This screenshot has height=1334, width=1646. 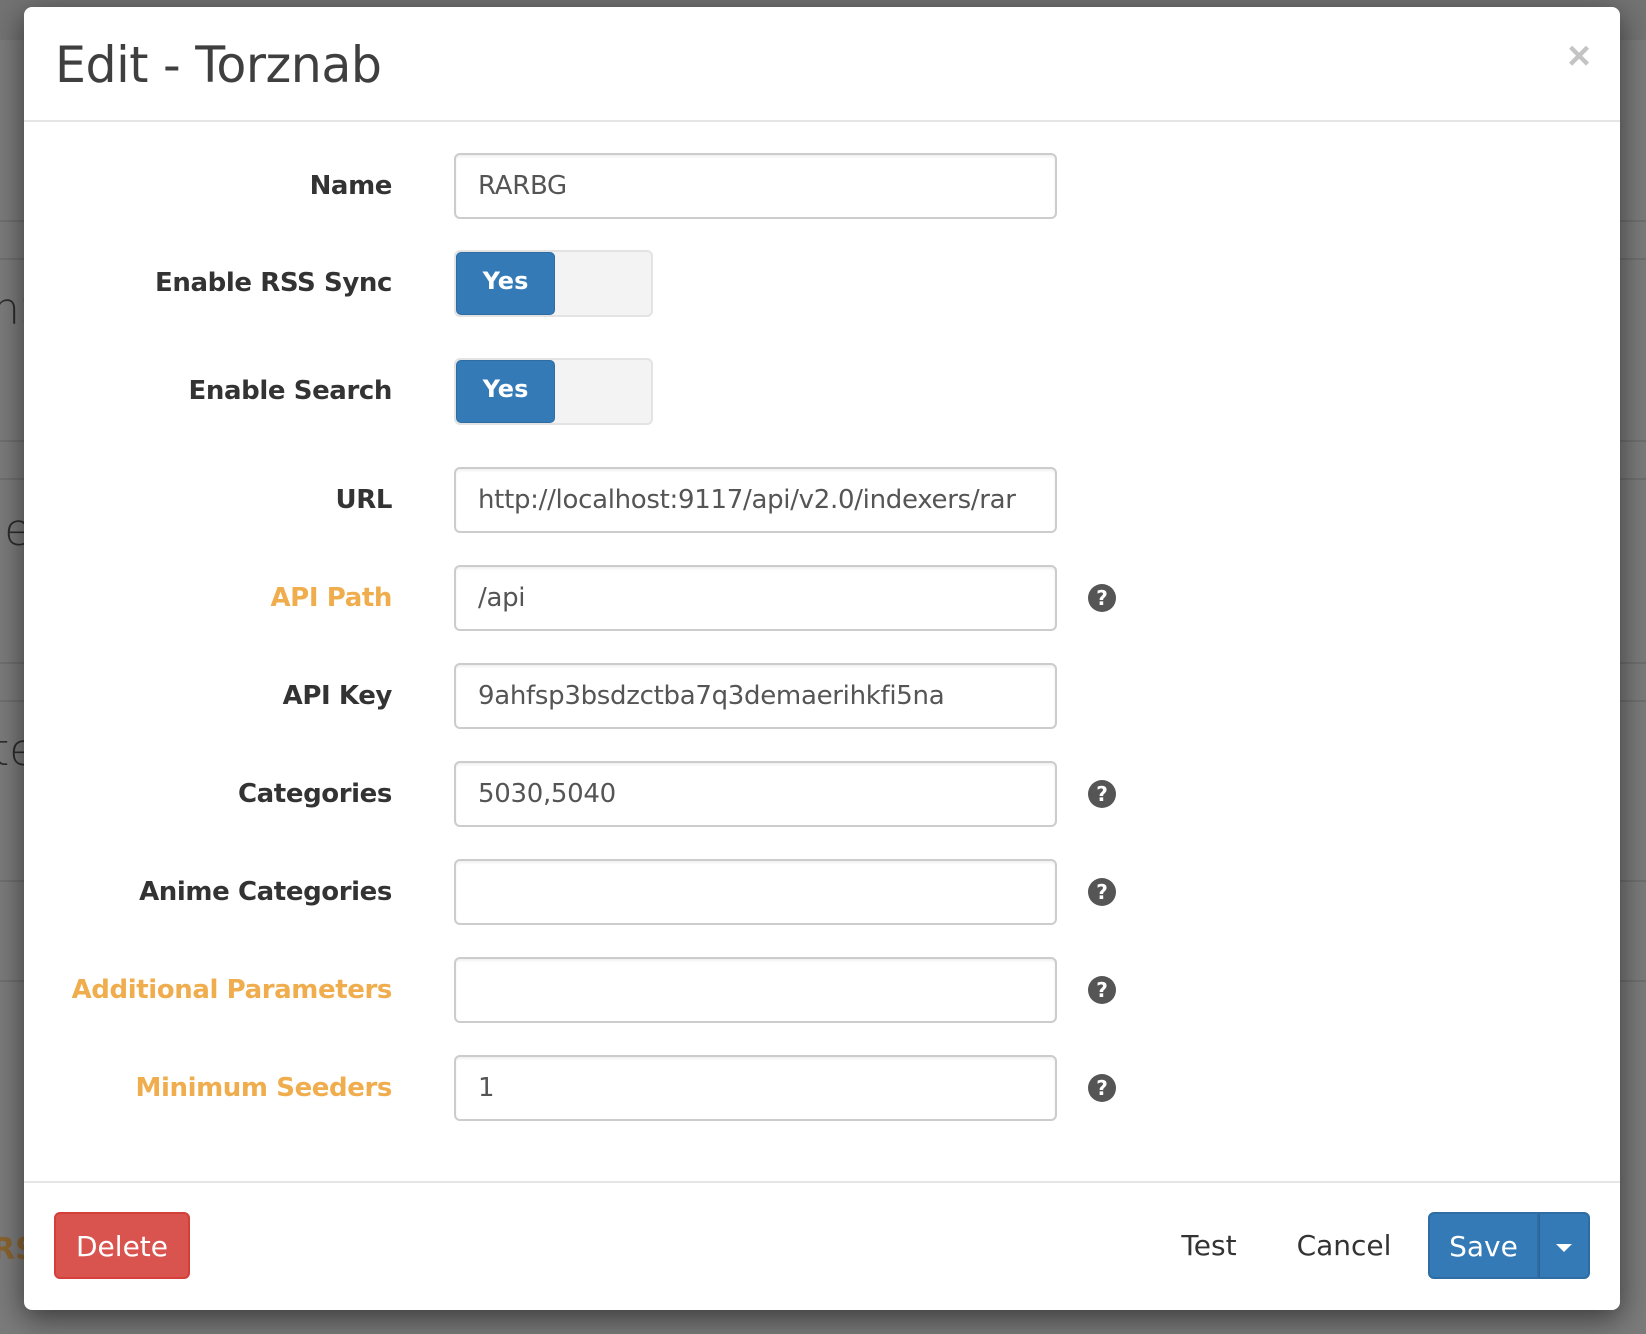 What do you see at coordinates (122, 1245) in the screenshot?
I see `delete-button: Delete` at bounding box center [122, 1245].